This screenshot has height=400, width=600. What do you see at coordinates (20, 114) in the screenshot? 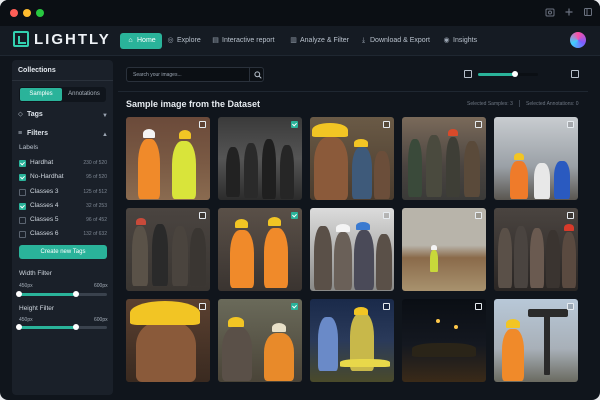
I see `tag-icon: ⬦` at bounding box center [20, 114].